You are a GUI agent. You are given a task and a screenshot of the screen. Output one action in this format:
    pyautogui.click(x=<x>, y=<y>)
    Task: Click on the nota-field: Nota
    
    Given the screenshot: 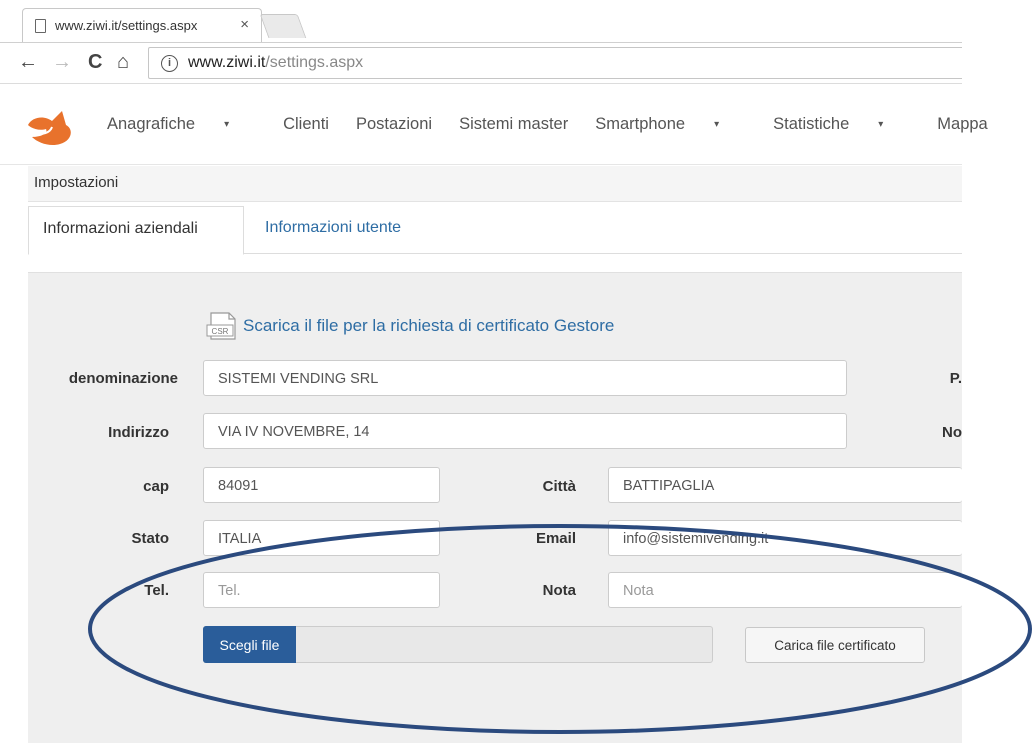 What is the action you would take?
    pyautogui.click(x=785, y=590)
    